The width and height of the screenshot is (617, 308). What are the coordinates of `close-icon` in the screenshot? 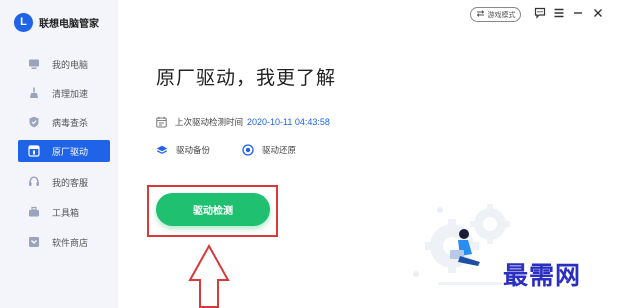 It's located at (598, 13).